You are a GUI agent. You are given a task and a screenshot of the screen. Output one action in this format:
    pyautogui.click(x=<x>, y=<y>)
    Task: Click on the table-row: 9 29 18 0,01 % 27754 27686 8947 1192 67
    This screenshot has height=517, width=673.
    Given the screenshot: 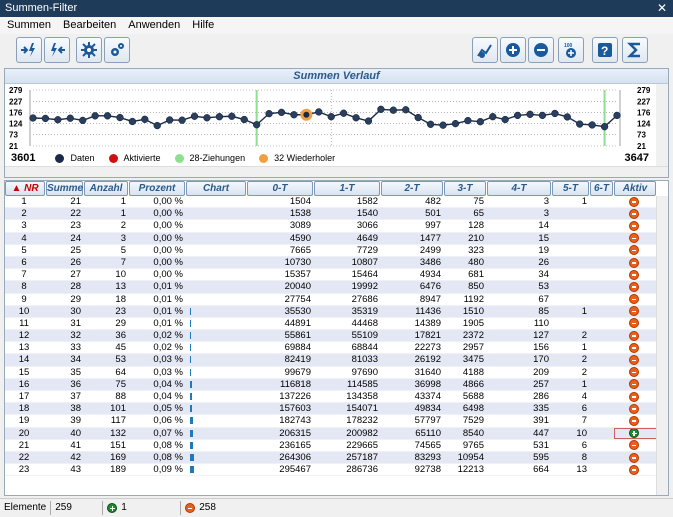 What is the action you would take?
    pyautogui.click(x=331, y=300)
    